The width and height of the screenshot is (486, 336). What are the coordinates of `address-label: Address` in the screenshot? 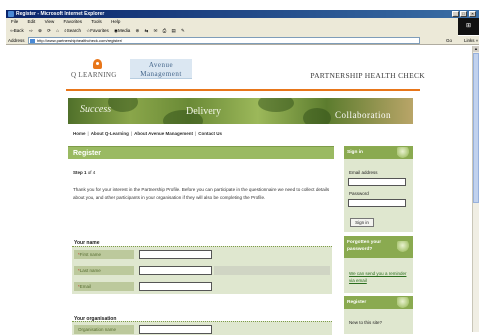 It's located at (16, 40).